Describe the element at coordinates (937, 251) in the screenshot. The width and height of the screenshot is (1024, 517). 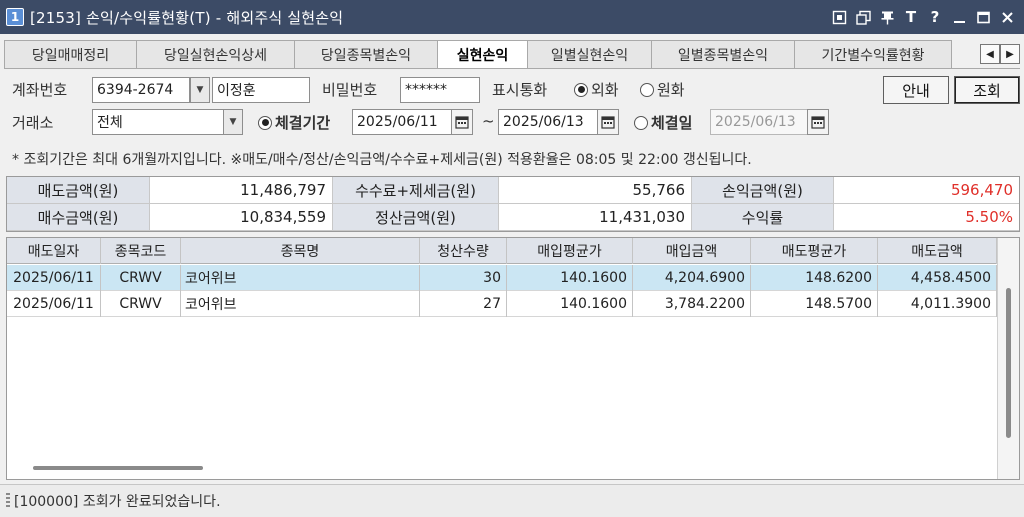
I see `column-header: 매도금액` at that location.